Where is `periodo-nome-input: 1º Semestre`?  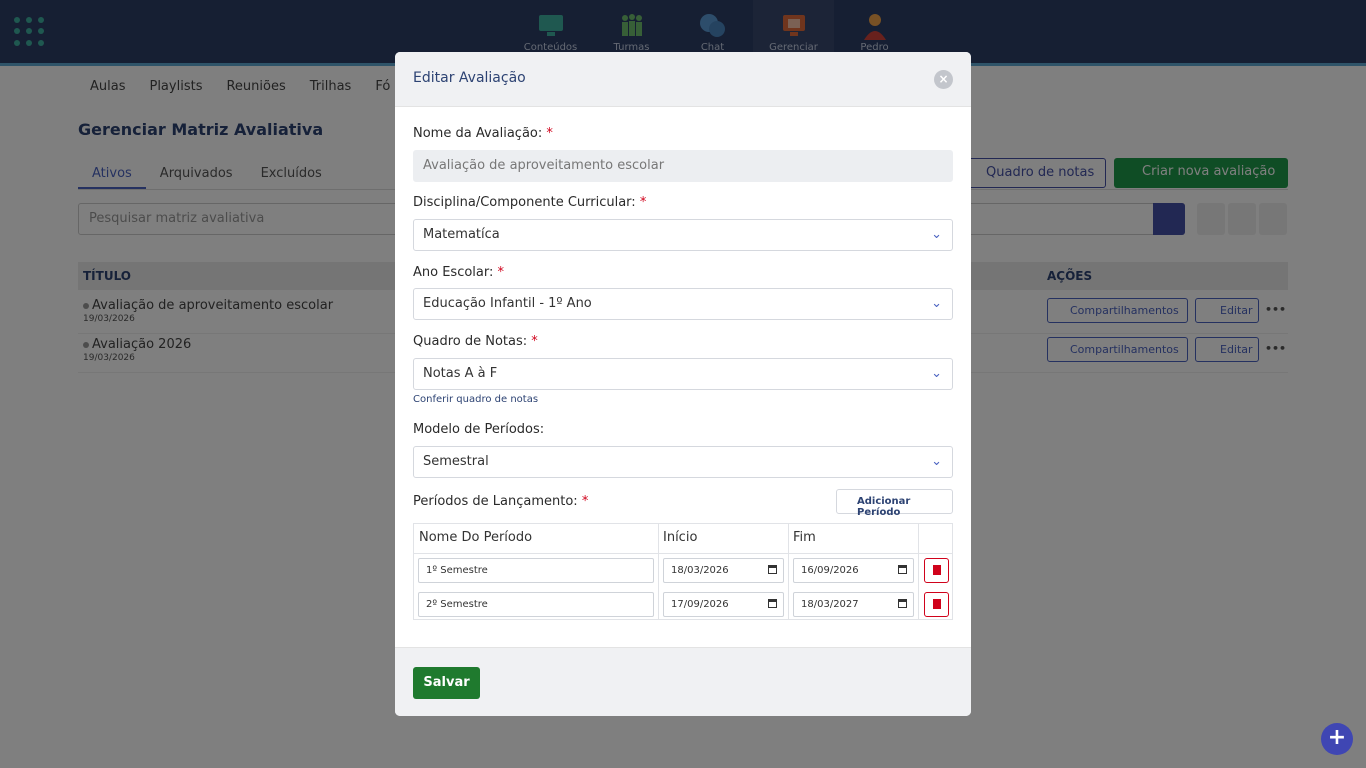 periodo-nome-input: 1º Semestre is located at coordinates (536, 570).